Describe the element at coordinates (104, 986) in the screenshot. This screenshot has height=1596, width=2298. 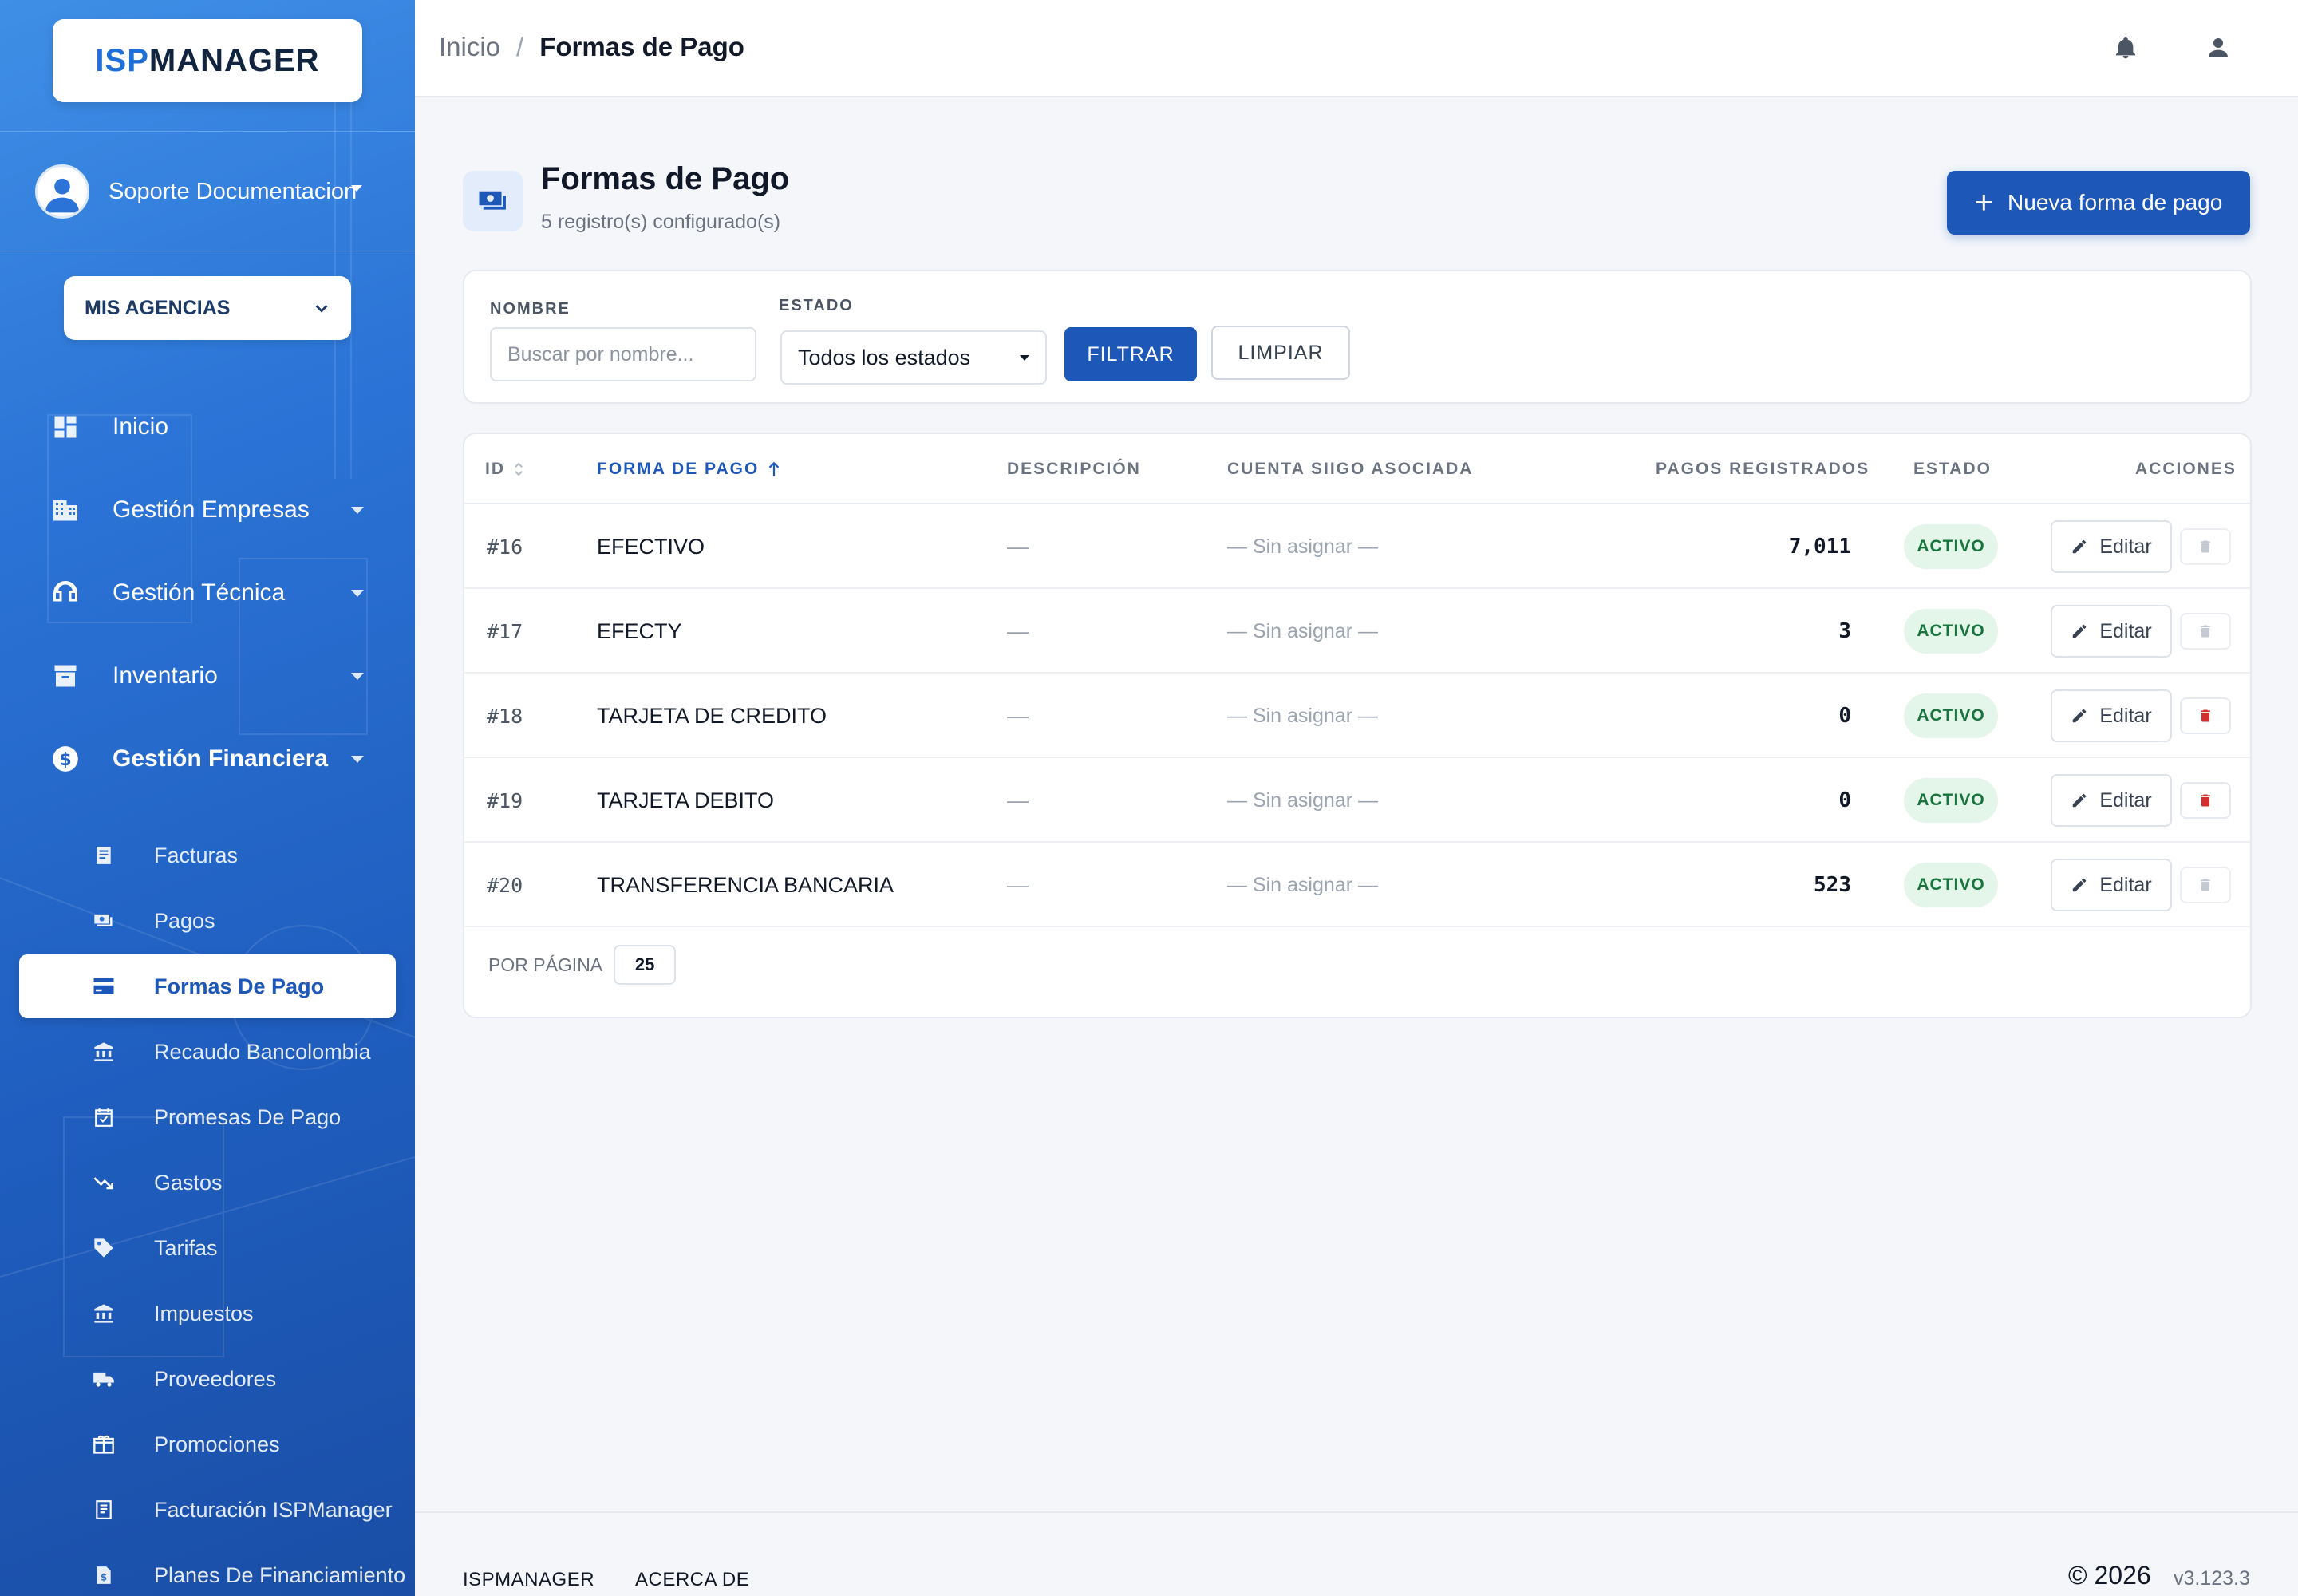
I see `credit-card-icon` at that location.